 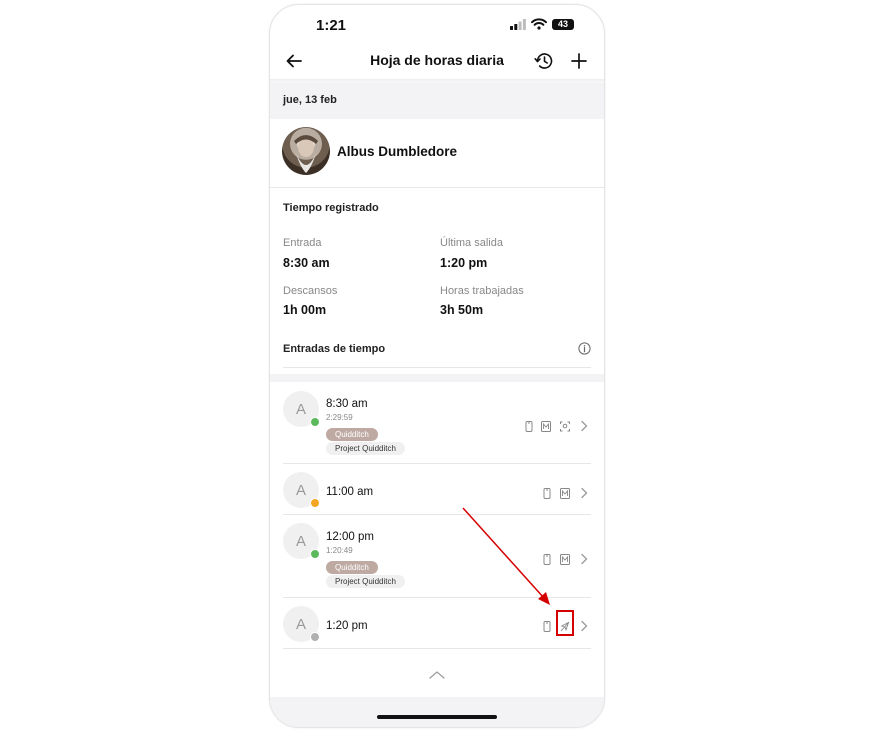 What do you see at coordinates (437, 712) in the screenshot?
I see `bottom-bar` at bounding box center [437, 712].